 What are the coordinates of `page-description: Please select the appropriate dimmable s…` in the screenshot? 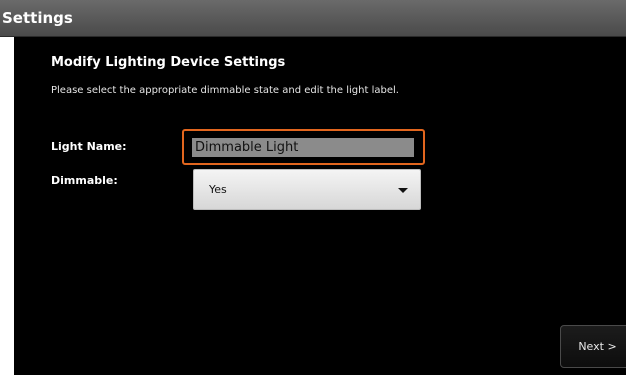 It's located at (225, 90).